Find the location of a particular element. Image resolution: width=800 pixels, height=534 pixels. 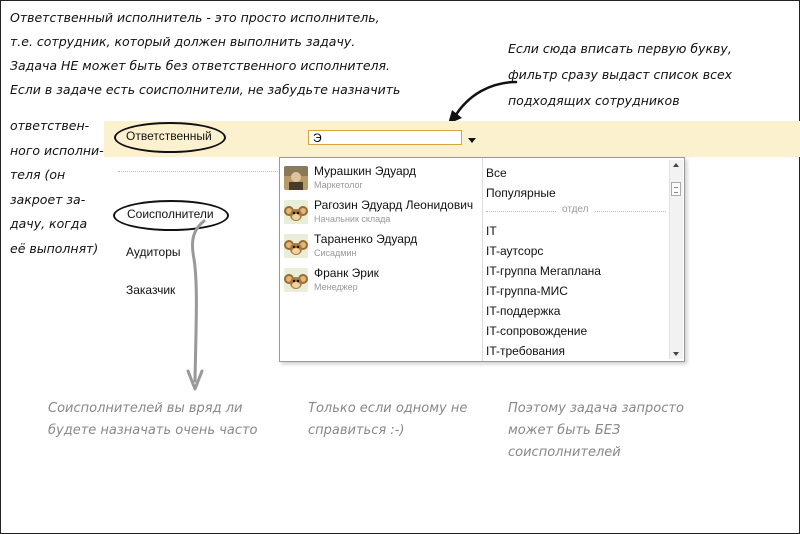

role-responsible: Ответственный is located at coordinates (169, 136).